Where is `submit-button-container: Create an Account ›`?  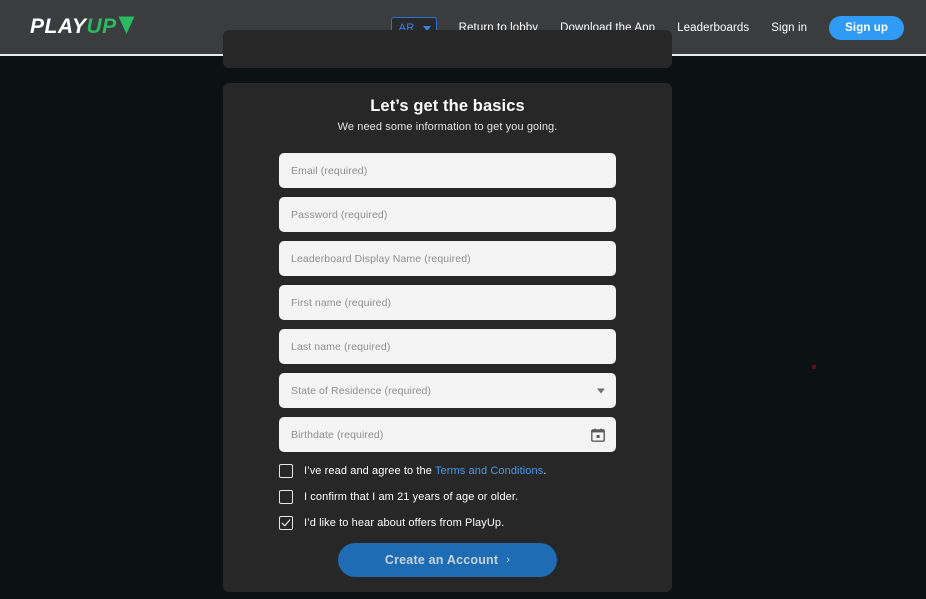
submit-button-container: Create an Account › is located at coordinates (447, 560).